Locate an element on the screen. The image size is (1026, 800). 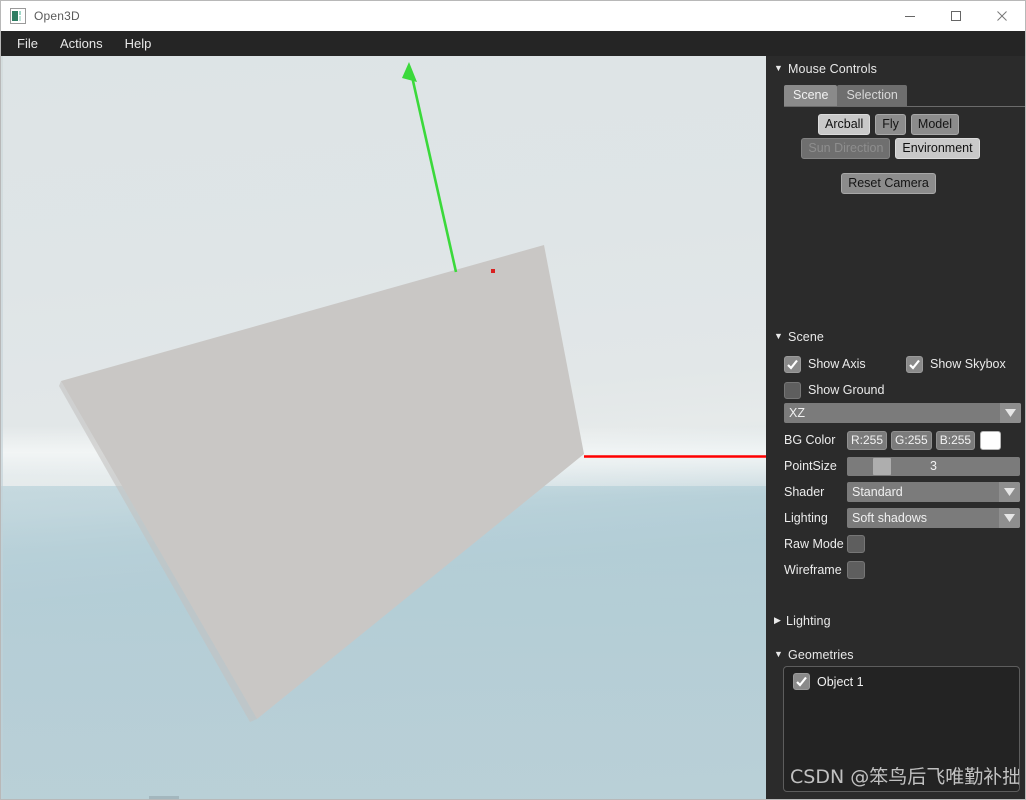
light-mode-sun-direction-button: Sun Direction is located at coordinates (846, 148).